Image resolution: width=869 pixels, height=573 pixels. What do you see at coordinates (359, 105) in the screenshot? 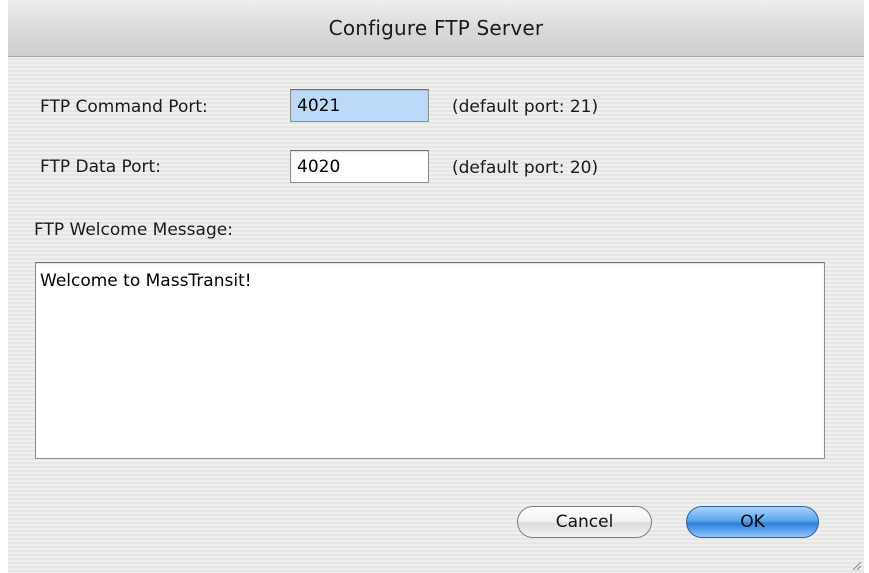
I see `command-port-input: 4021` at bounding box center [359, 105].